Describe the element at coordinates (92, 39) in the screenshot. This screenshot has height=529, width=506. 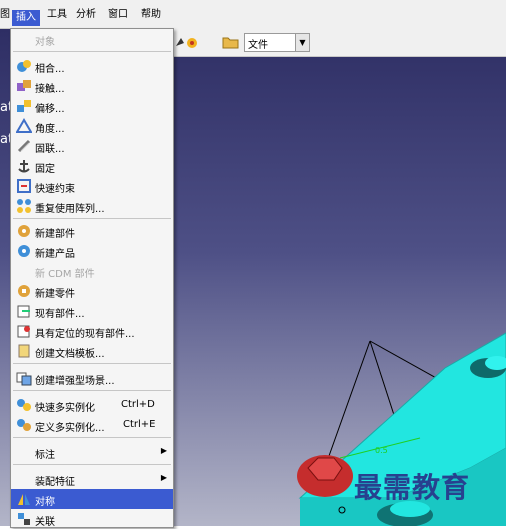
I see `menu-item-object: 对象` at that location.